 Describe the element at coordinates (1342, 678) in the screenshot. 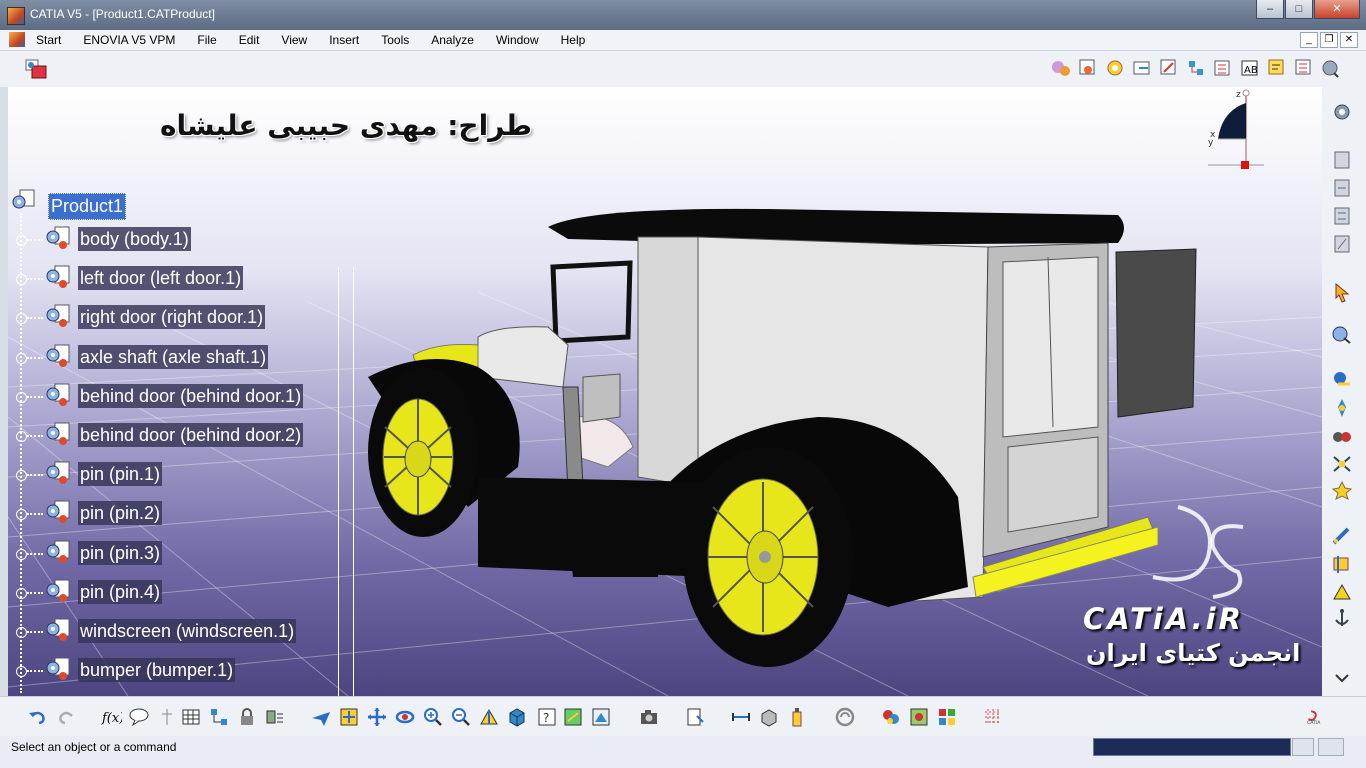

I see `toolbar-more-icon` at that location.